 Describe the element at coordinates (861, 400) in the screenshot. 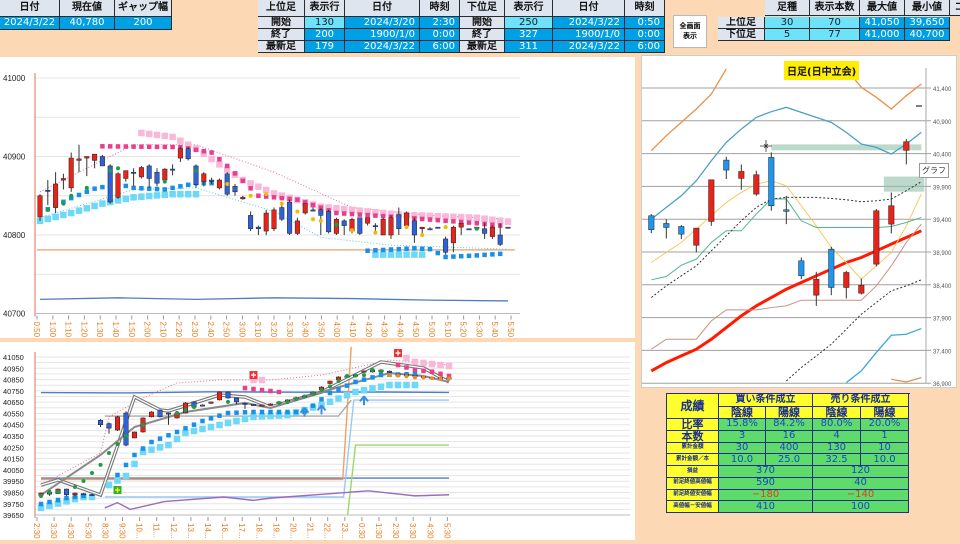

I see `sell-condition-header: 売り条件成立` at that location.